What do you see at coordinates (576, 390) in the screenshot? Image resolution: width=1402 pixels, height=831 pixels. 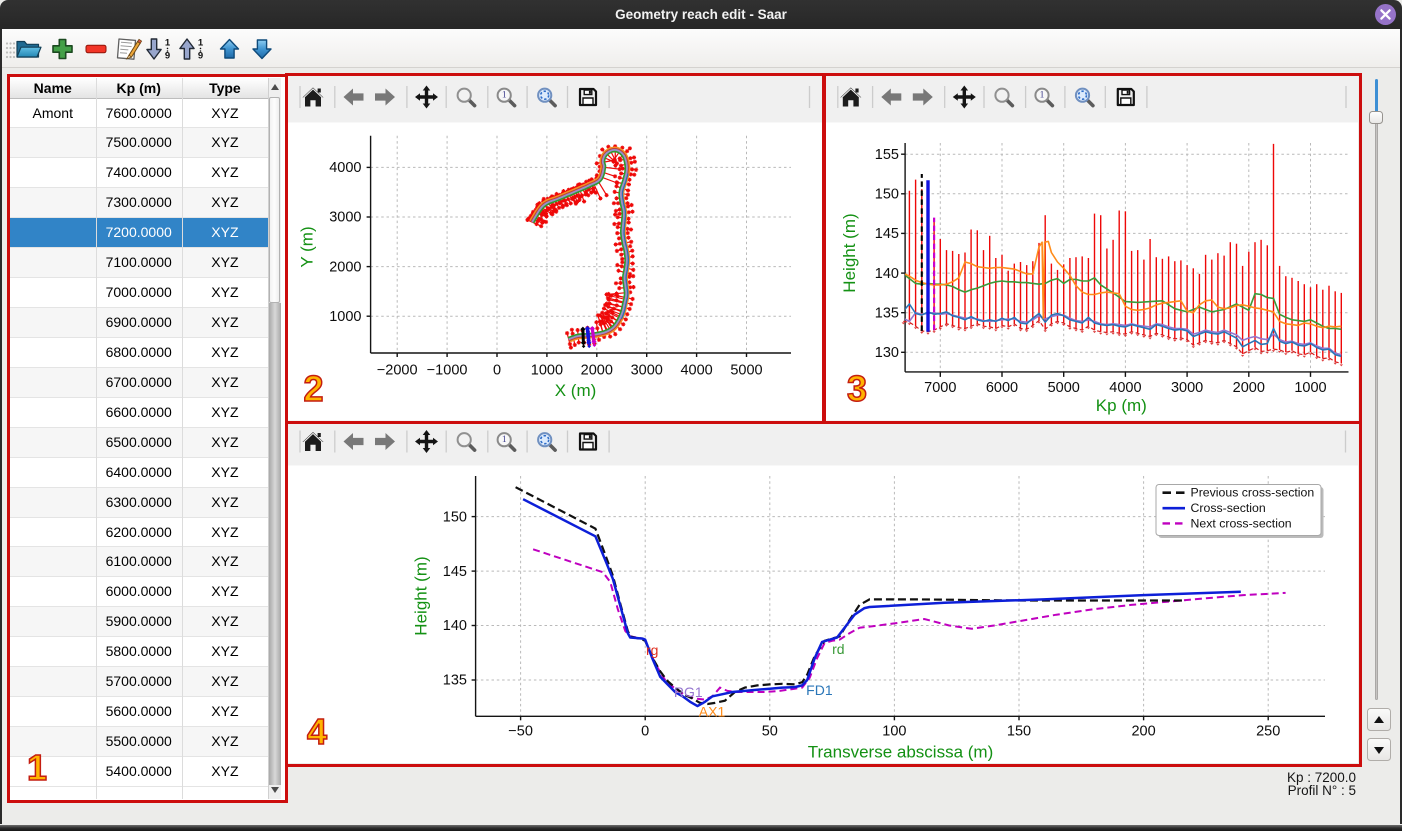 I see `svg-text: X (m)` at bounding box center [576, 390].